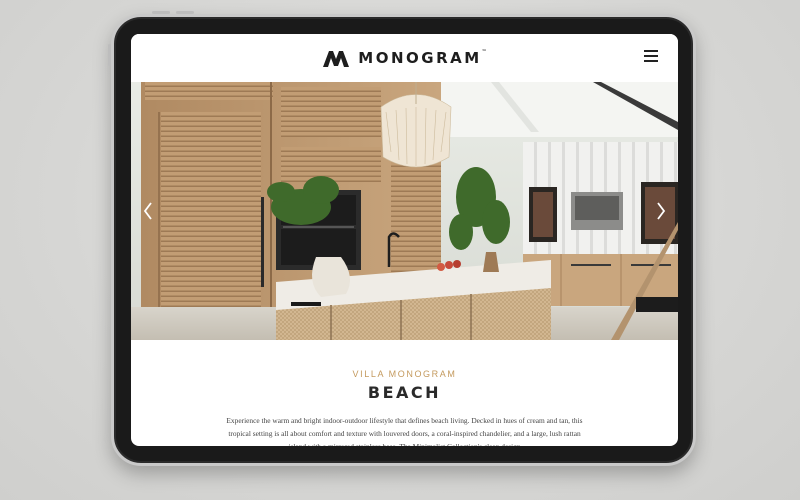 The height and width of the screenshot is (500, 800). I want to click on next-slide-chevron-right-icon, so click(661, 211).